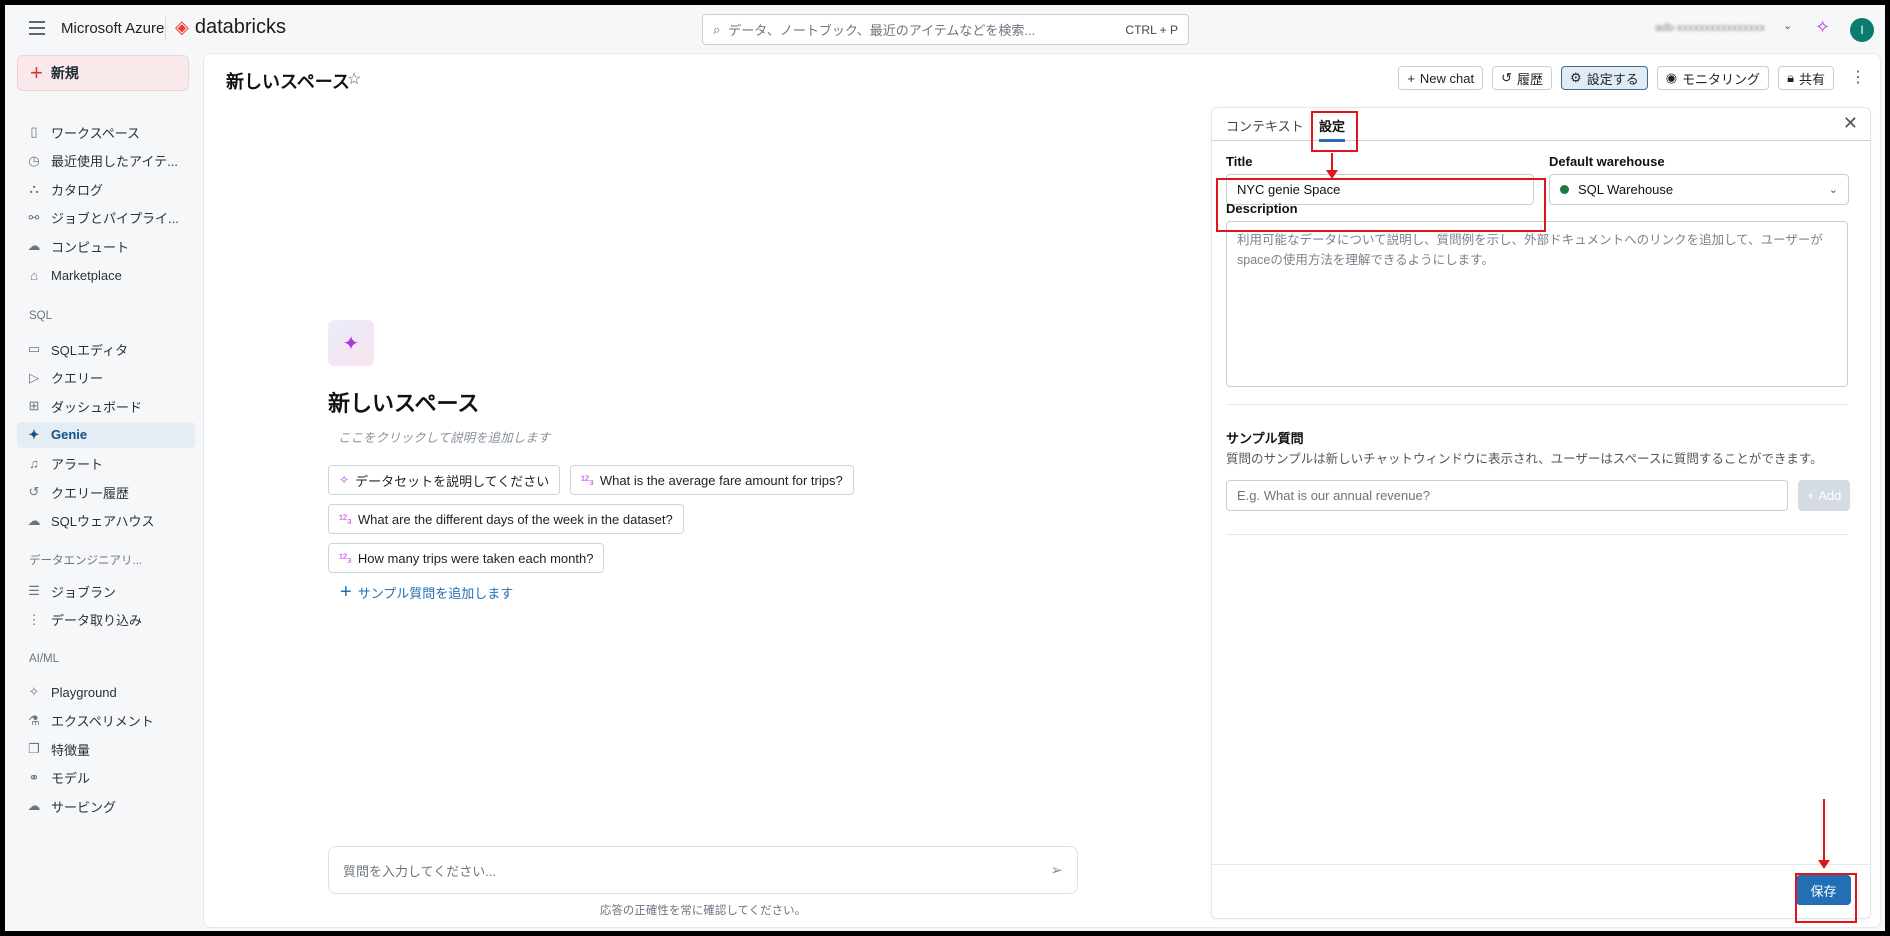 This screenshot has width=1890, height=936. What do you see at coordinates (34, 749) in the screenshot?
I see `nav-icon: ❐` at bounding box center [34, 749].